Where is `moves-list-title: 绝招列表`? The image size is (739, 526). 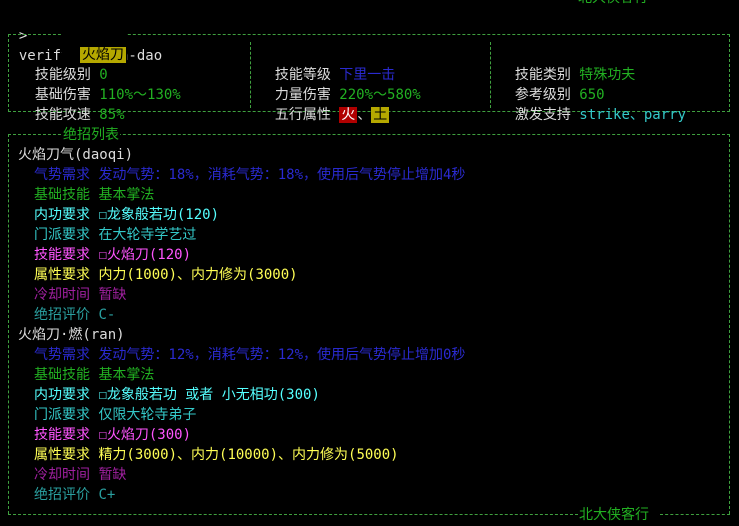
moves-list-title: 绝招列表 is located at coordinates (91, 135).